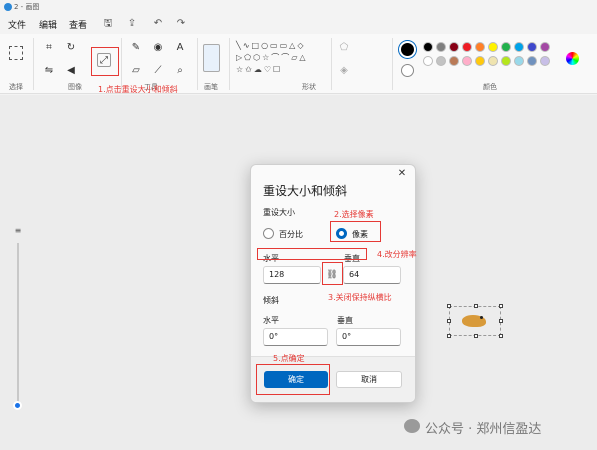 This screenshot has width=597, height=450. What do you see at coordinates (75, 87) in the screenshot?
I see `group-label-image: 图像` at bounding box center [75, 87].